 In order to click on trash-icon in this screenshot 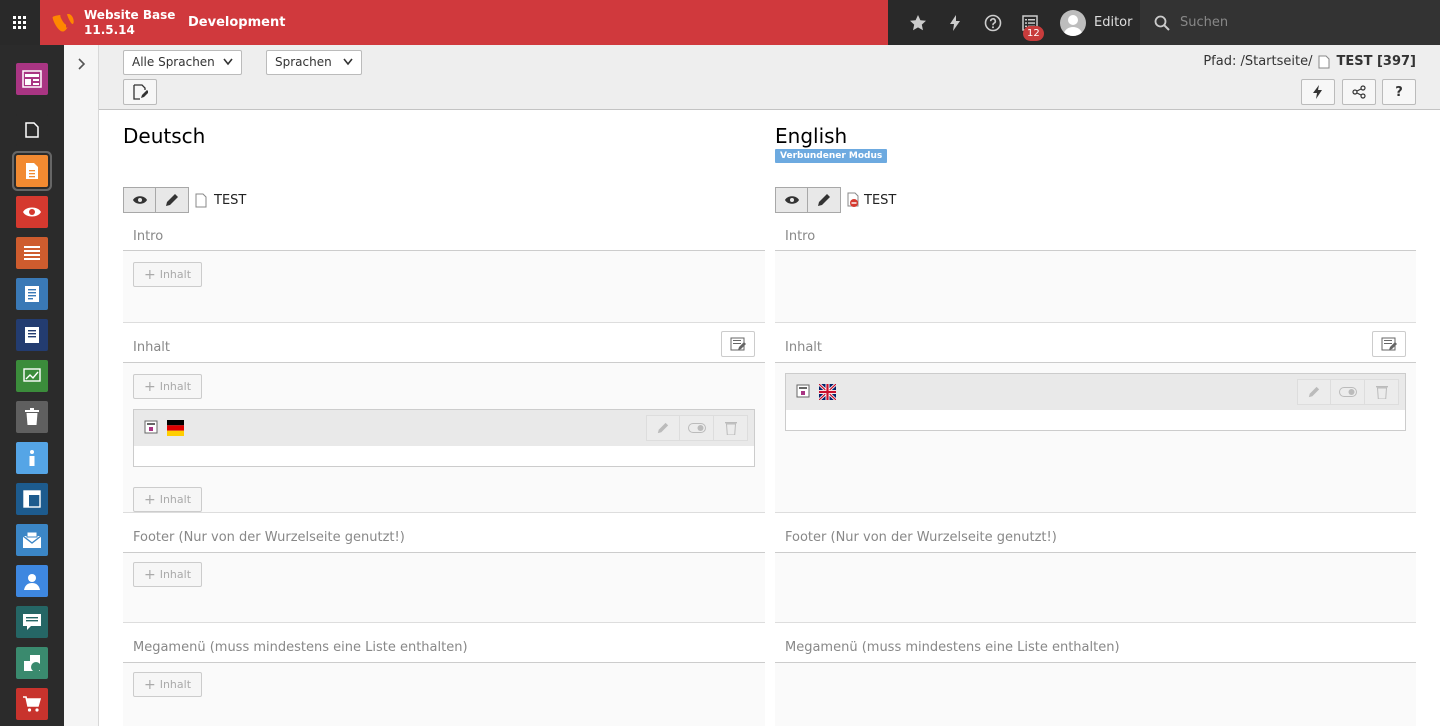, I will do `click(1381, 392)`.